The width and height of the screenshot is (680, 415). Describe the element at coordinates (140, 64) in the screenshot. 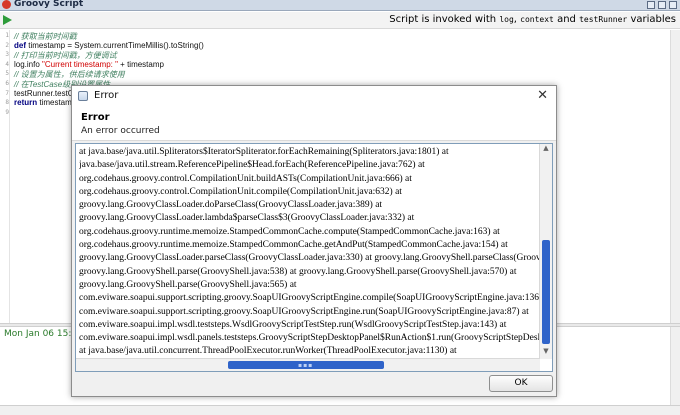

I see `code-text: + timestamp` at that location.